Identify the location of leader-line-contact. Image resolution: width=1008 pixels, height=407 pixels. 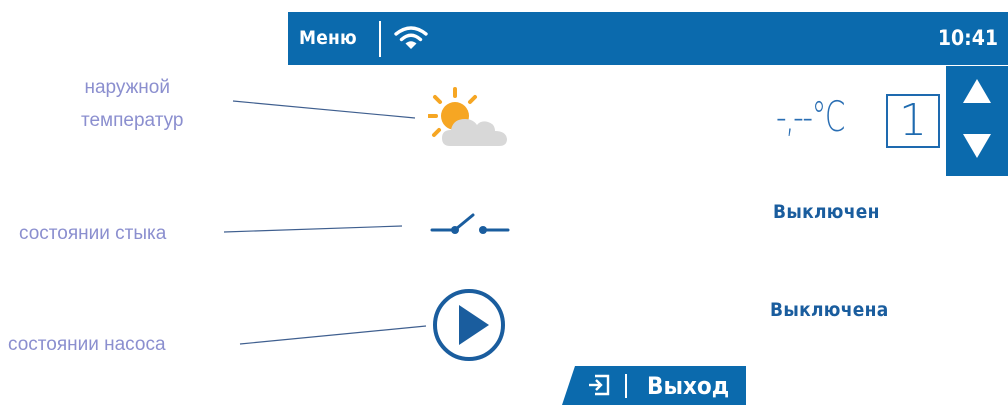
(313, 229).